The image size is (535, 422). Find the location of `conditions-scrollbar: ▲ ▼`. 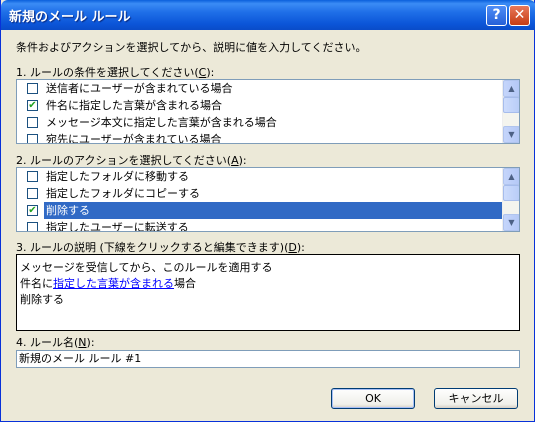

conditions-scrollbar: ▲ ▼ is located at coordinates (510, 111).